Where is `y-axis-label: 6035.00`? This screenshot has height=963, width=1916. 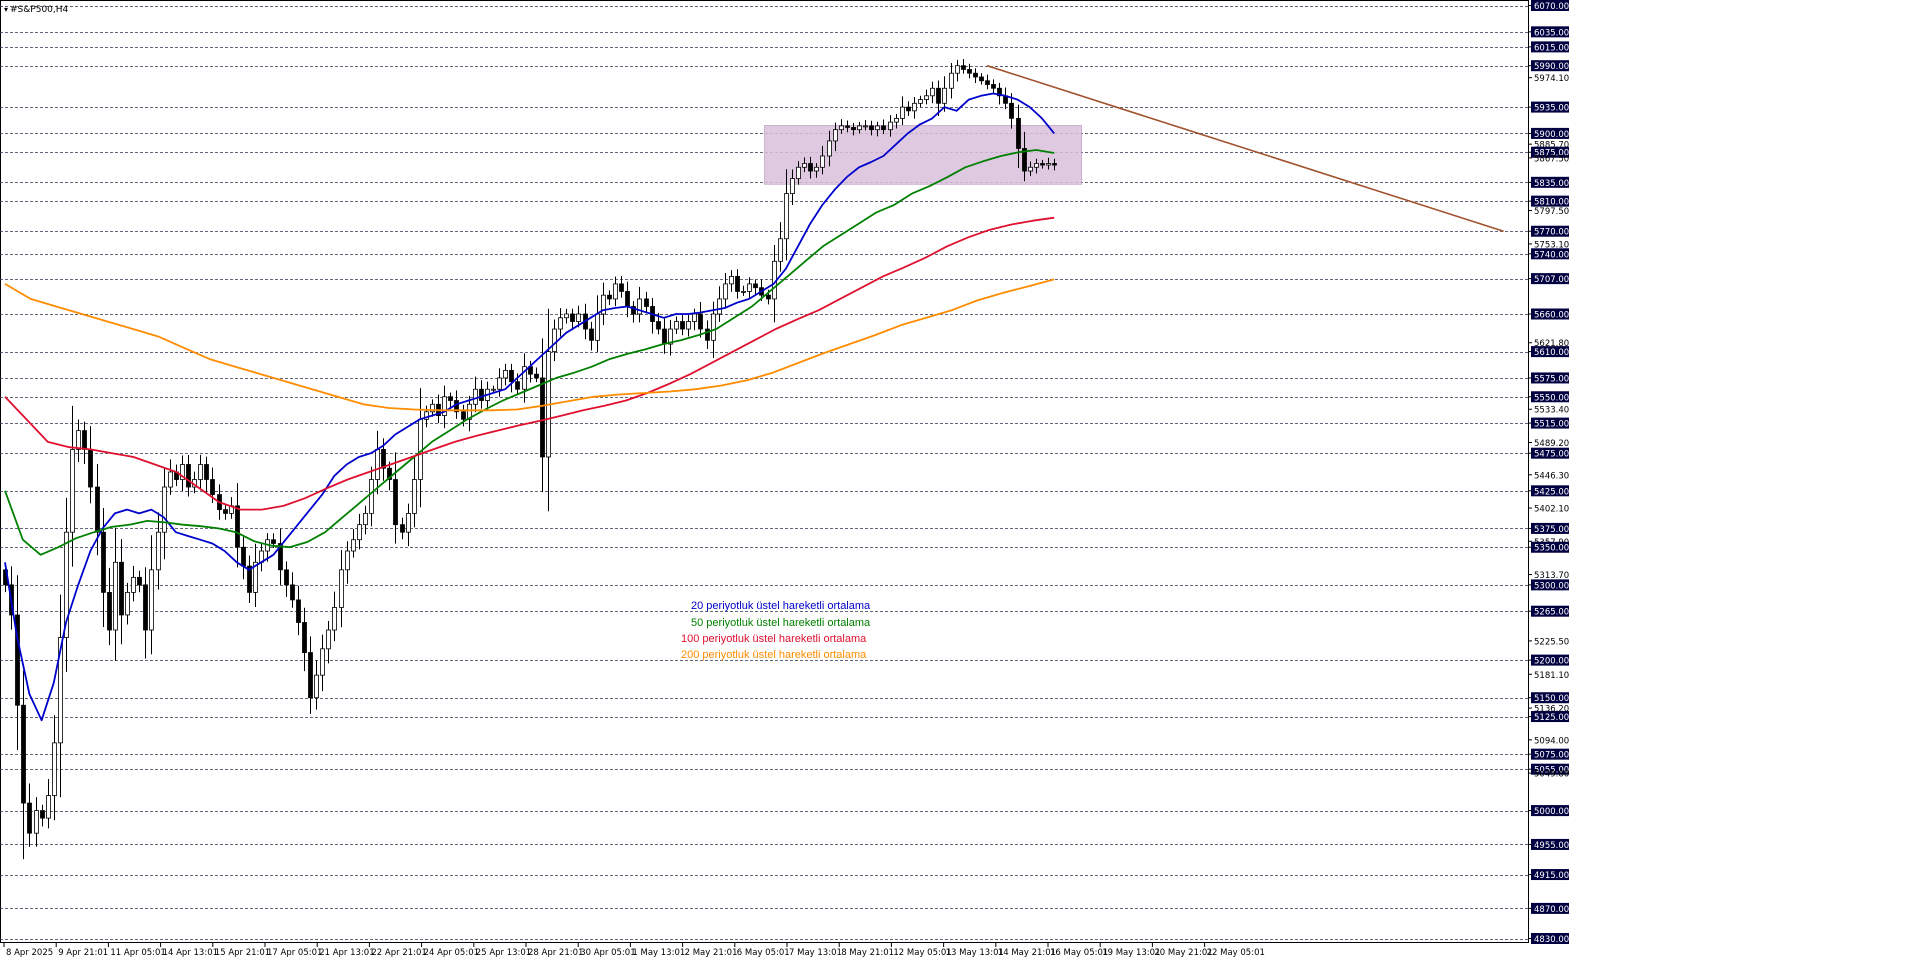 y-axis-label: 6035.00 is located at coordinates (1551, 33).